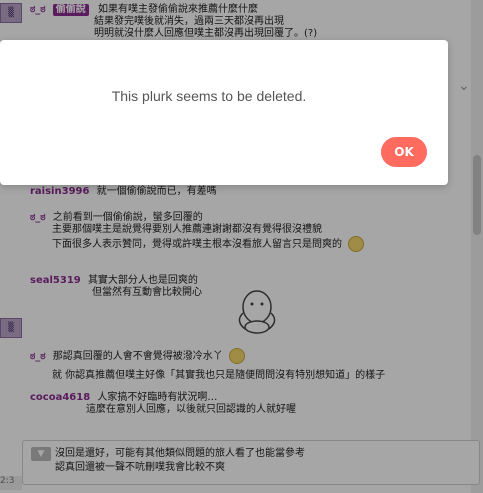 Image resolution: width=483 pixels, height=493 pixels. I want to click on dialog-message: This plurk seems to be deleted., so click(209, 96).